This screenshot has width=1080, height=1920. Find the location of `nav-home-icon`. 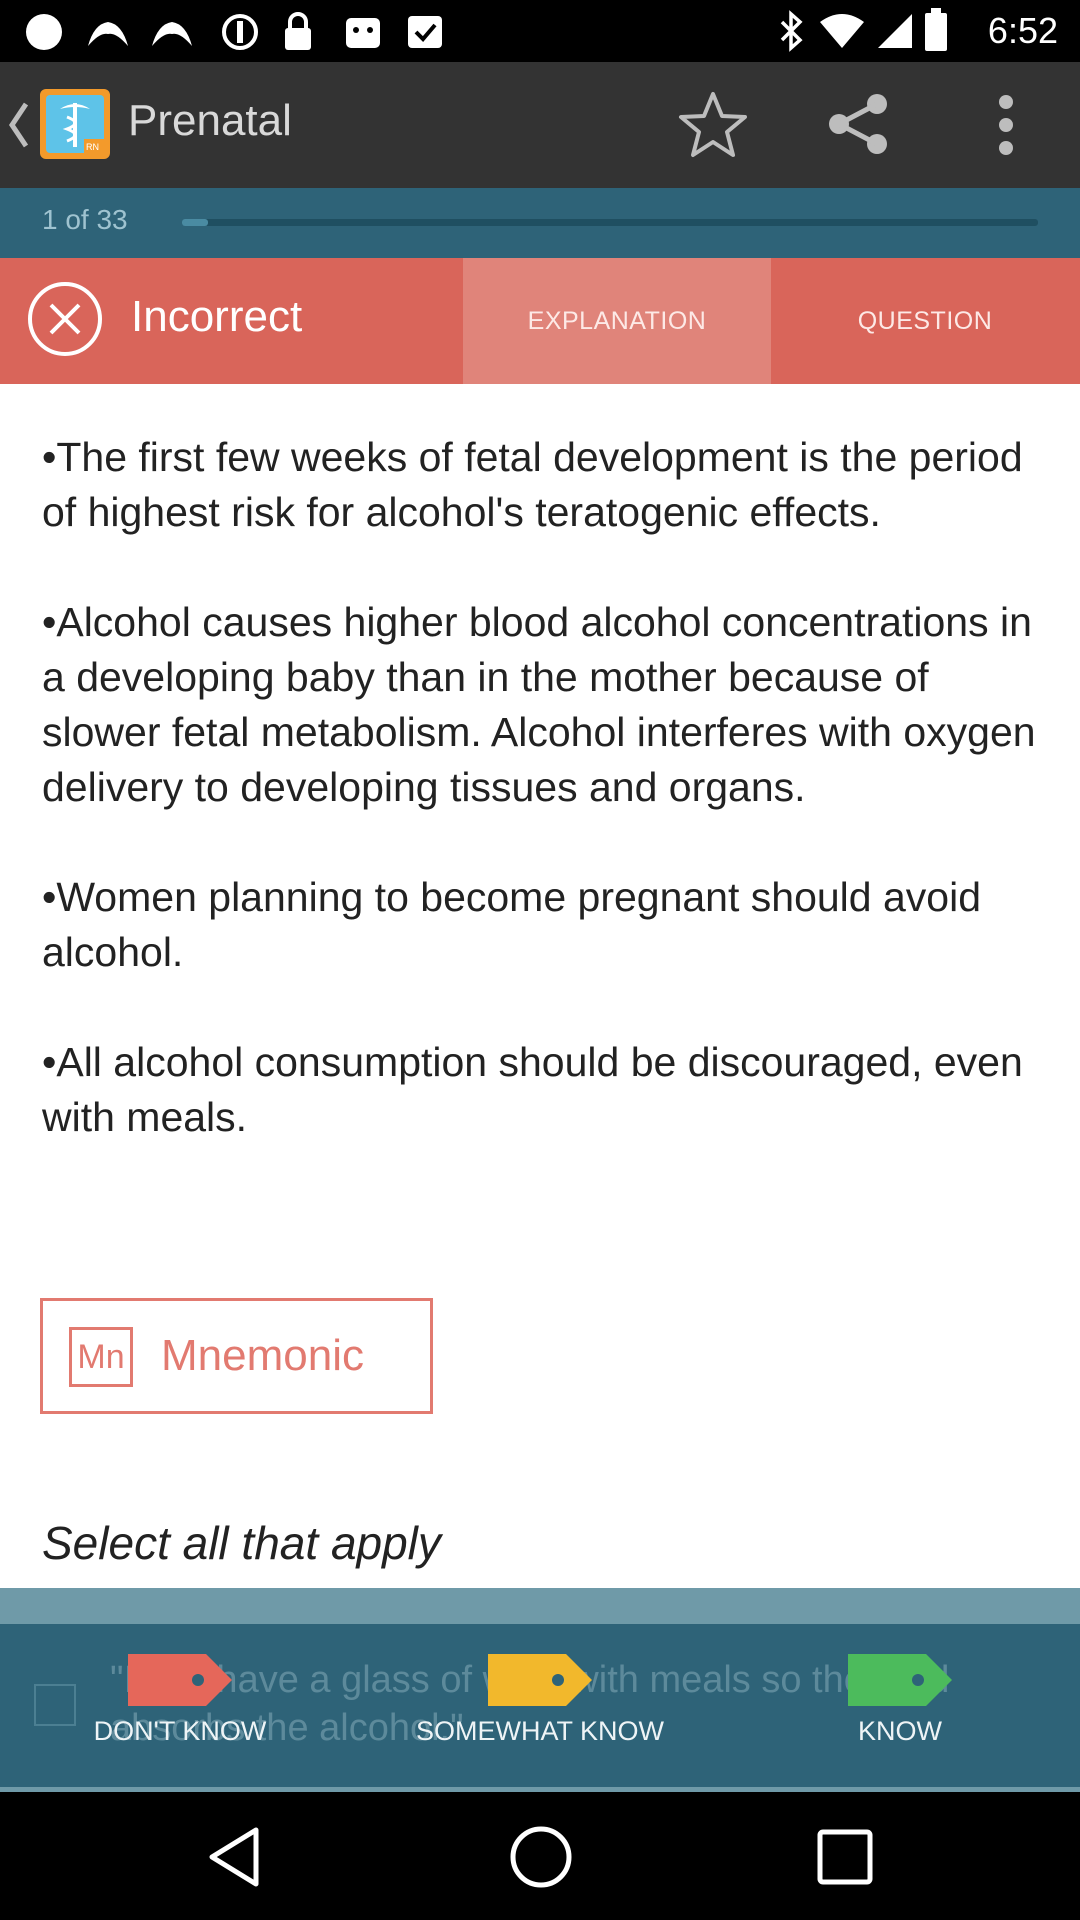

nav-home-icon is located at coordinates (541, 1857).